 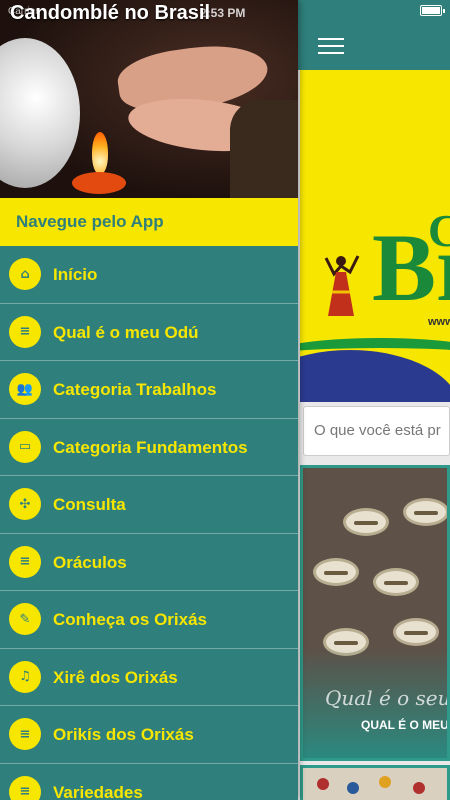 I want to click on menu-item-label: Categoria Trabalhos, so click(x=135, y=389).